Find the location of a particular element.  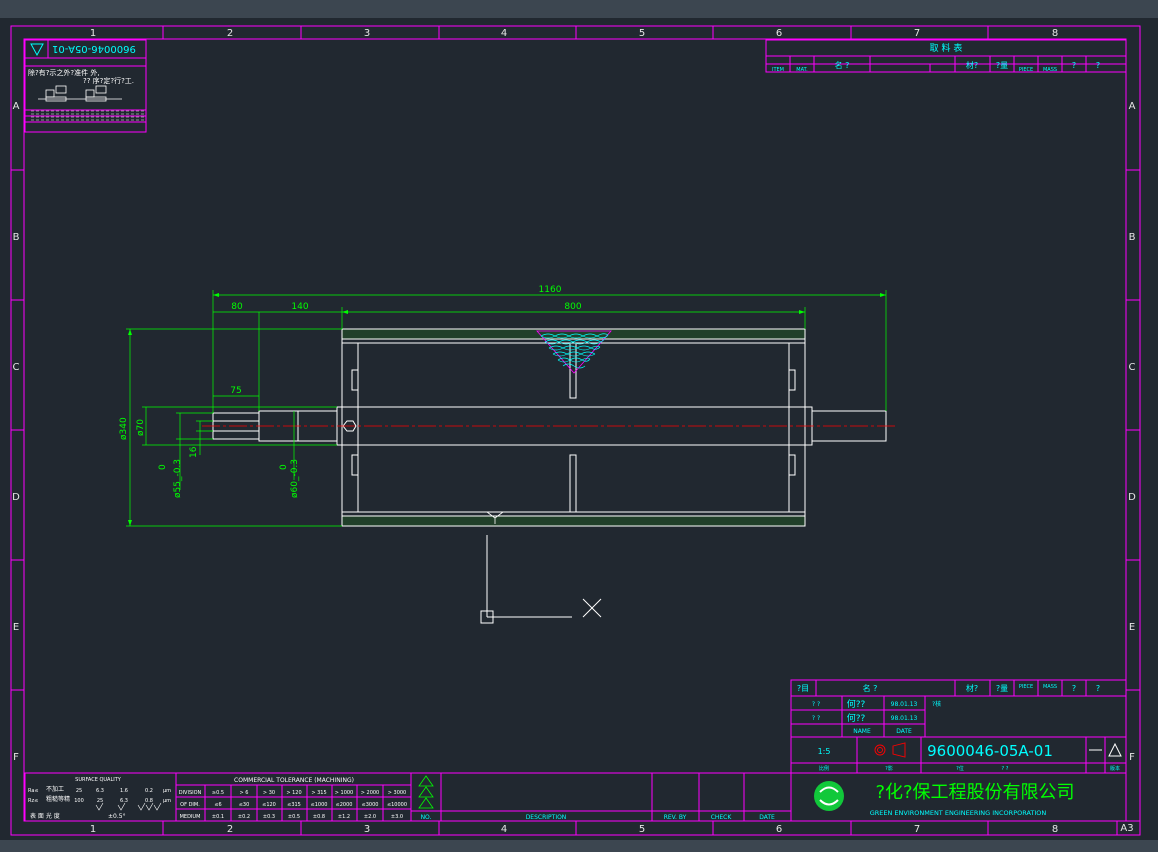

rev-col-check: CHECK is located at coordinates (722, 817).